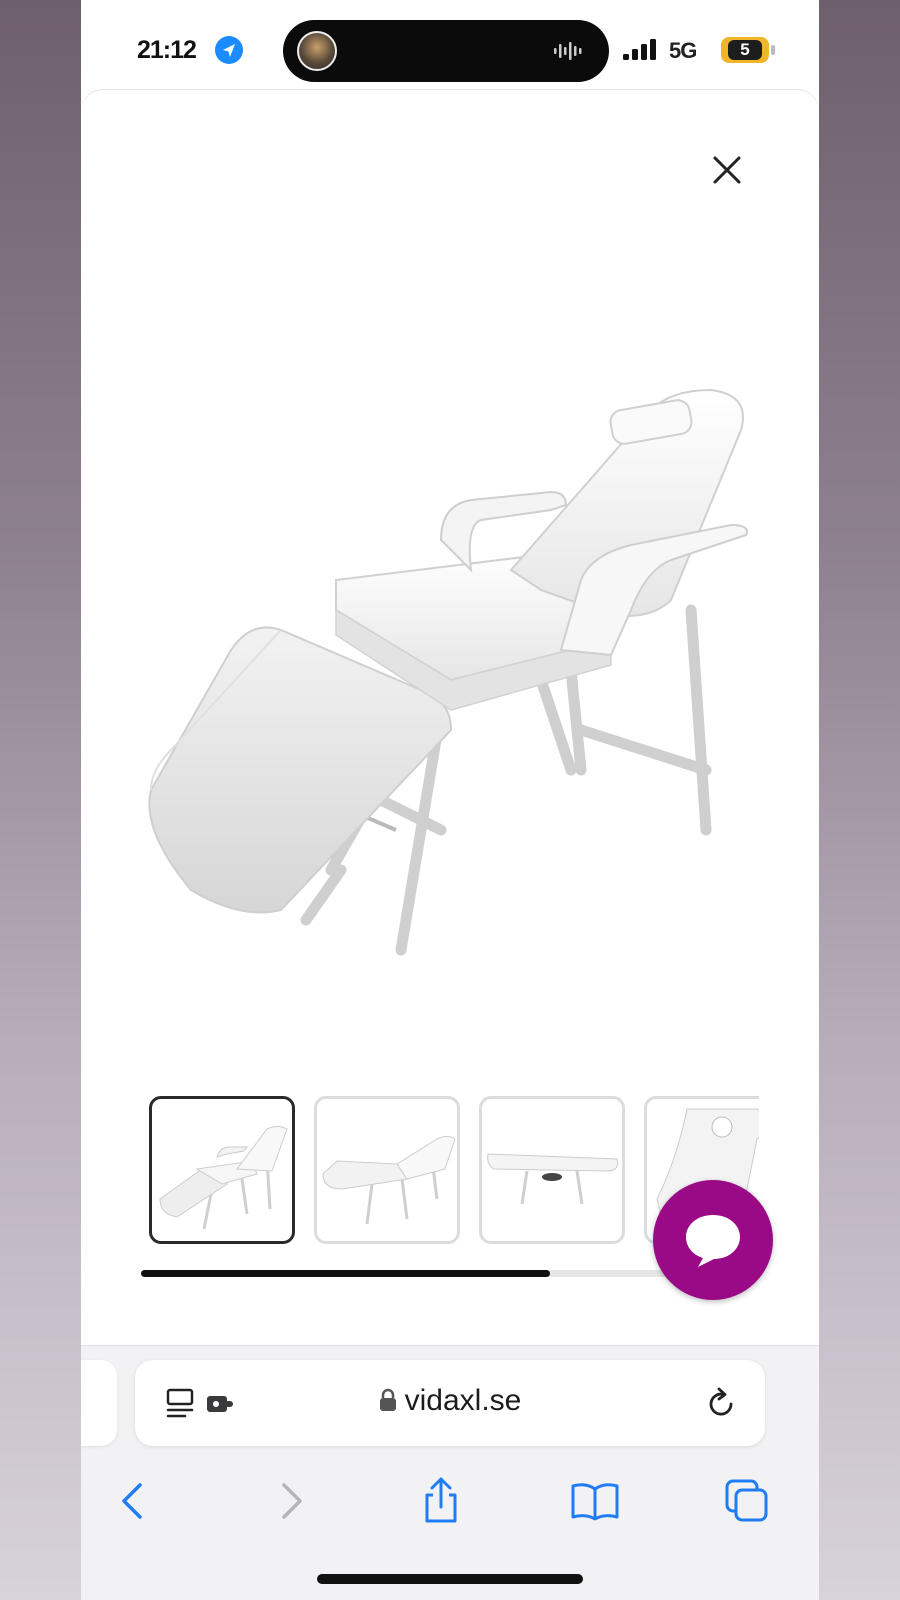 The height and width of the screenshot is (1600, 900). Describe the element at coordinates (639, 49) in the screenshot. I see `signal-icon` at that location.